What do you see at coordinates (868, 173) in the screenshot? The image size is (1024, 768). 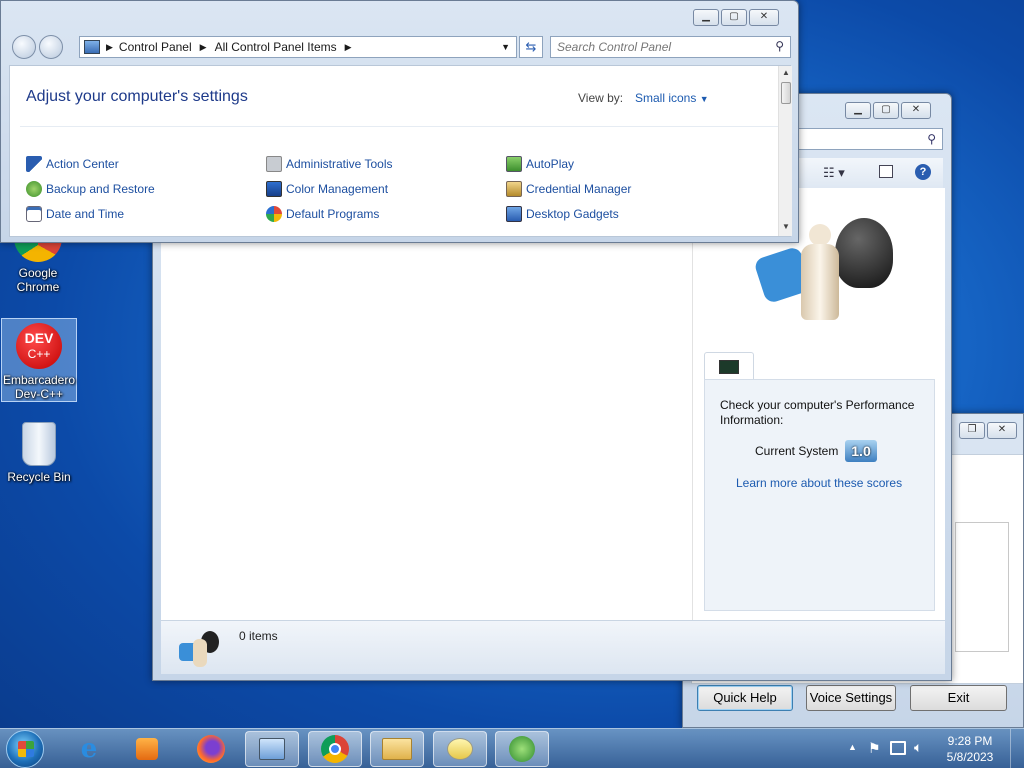 I see `games-toolbar: ☷ ▾ ?` at bounding box center [868, 173].